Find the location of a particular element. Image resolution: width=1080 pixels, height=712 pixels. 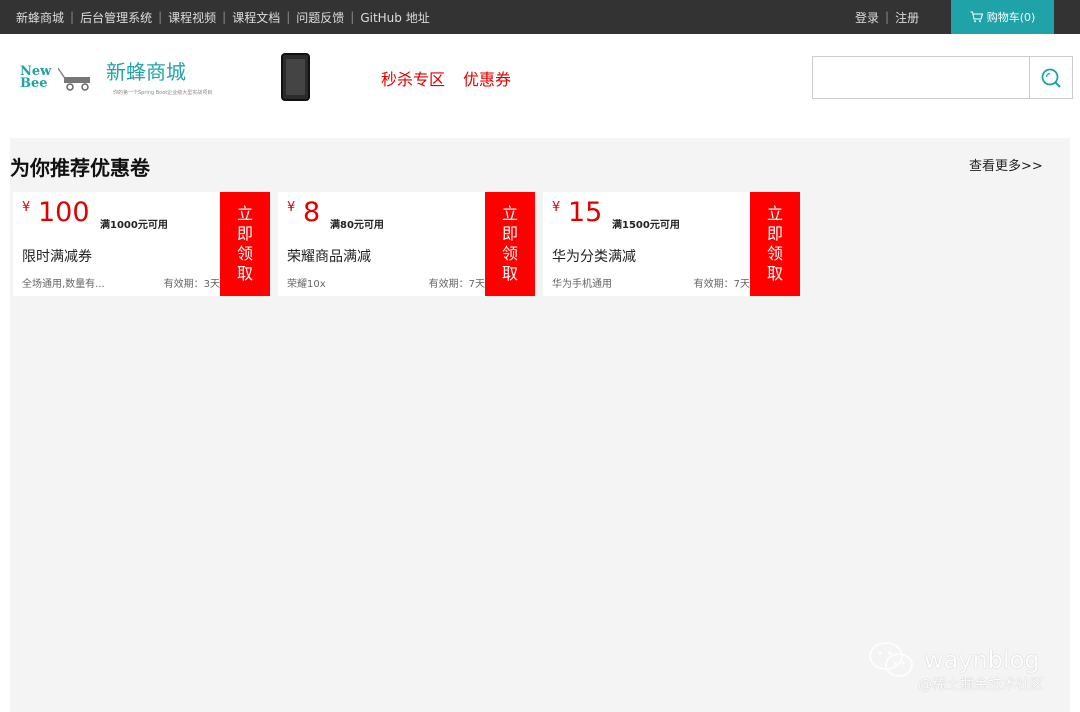

brand-name: 新蜂商城 is located at coordinates (146, 70).